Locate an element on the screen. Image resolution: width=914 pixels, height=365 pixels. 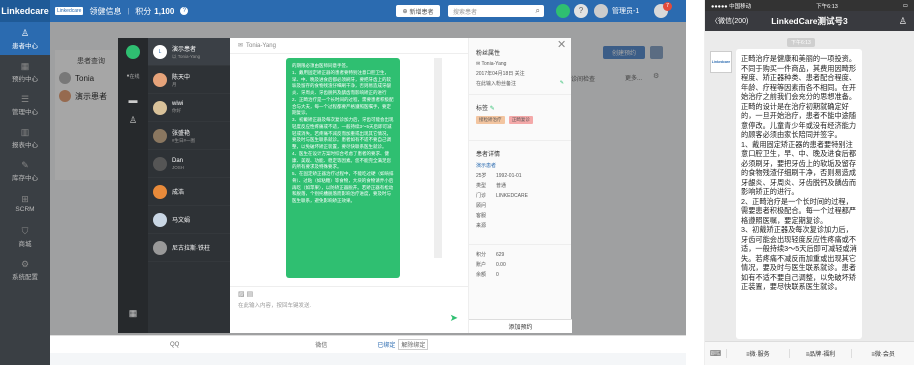
user-name: 管理员-1 is located at coordinates (625, 11).